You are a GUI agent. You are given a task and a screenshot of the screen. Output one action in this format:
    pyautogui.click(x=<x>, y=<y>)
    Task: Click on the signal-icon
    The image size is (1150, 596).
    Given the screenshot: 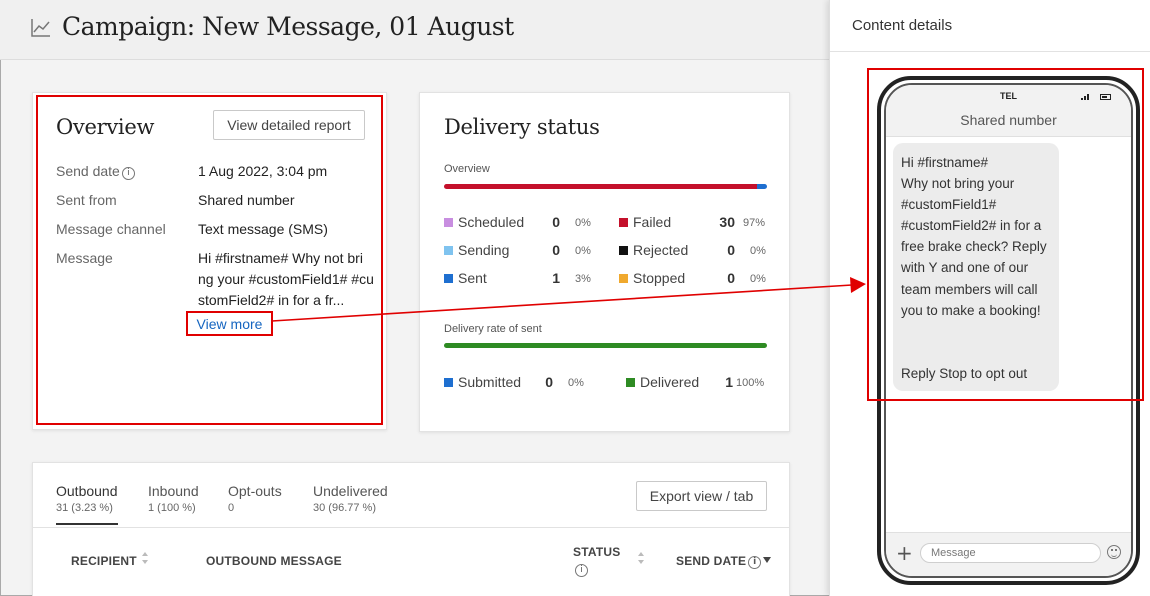 What is the action you would take?
    pyautogui.click(x=1085, y=97)
    